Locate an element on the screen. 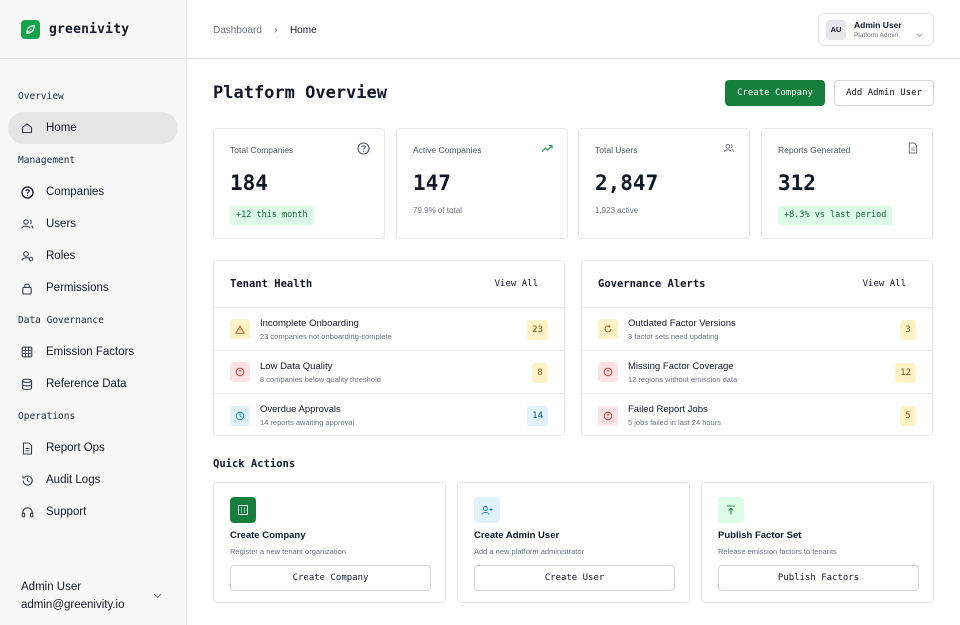  sidebar-item-permissions: Permissions is located at coordinates (93, 288).